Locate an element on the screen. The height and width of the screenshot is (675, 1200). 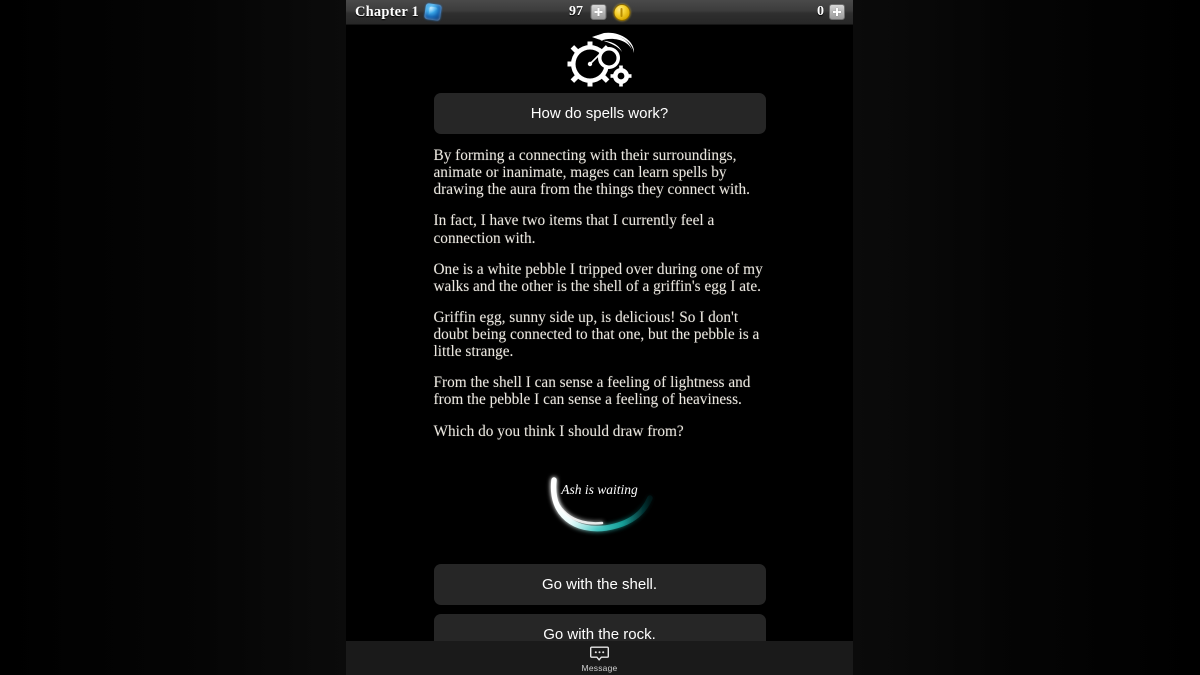
emblem-container is located at coordinates (599, 56).